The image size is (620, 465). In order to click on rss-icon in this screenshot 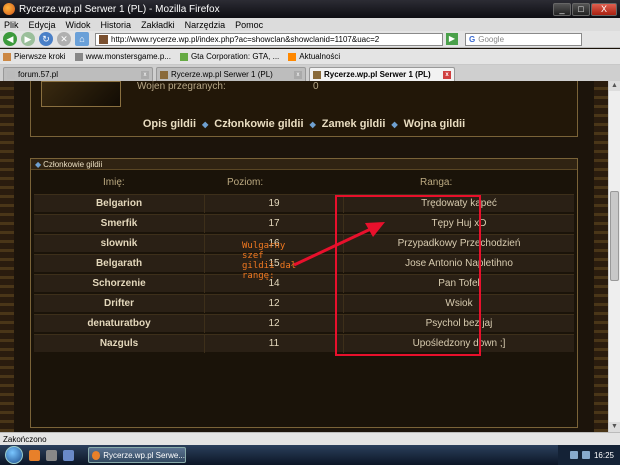, I will do `click(292, 56)`.